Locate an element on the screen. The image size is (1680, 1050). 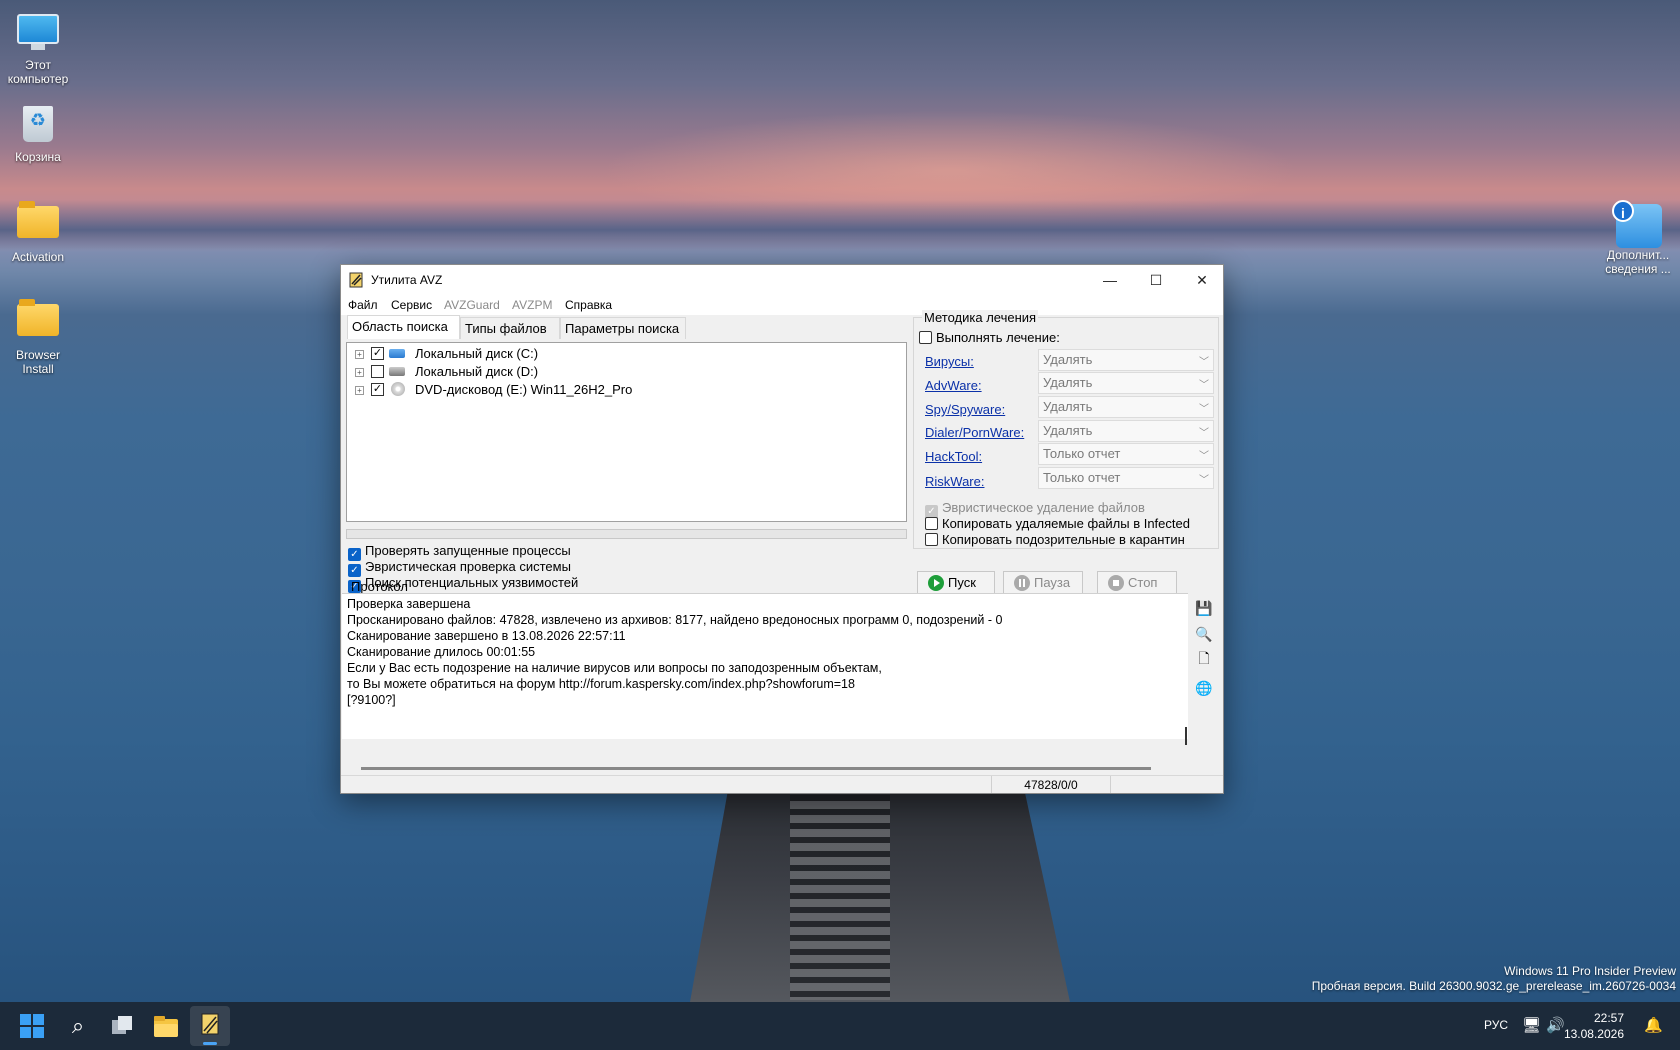
menu-file: Файл is located at coordinates (363, 305).